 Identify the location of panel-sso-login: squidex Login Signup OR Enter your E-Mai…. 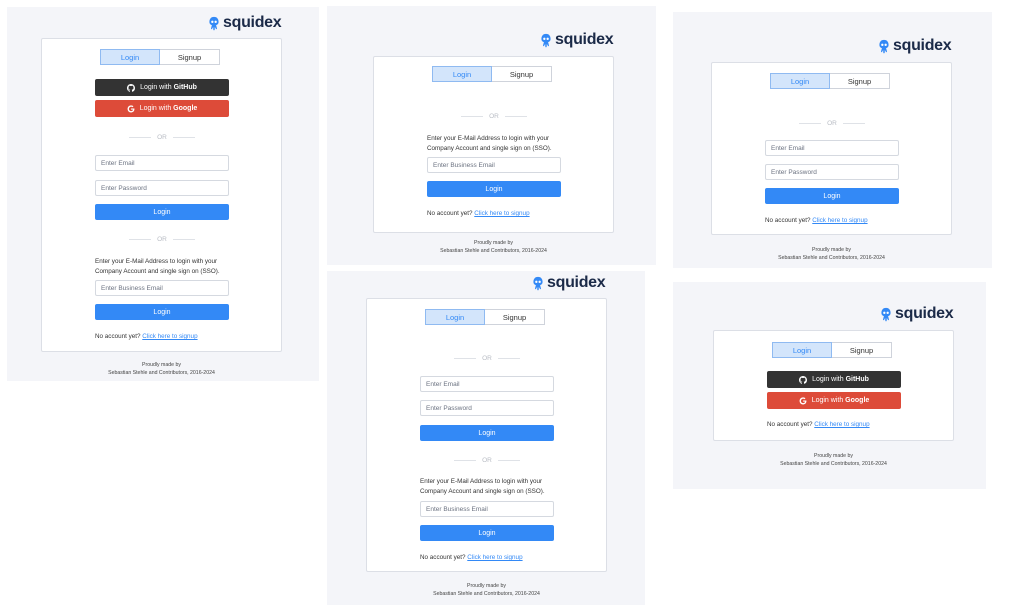
(491, 135).